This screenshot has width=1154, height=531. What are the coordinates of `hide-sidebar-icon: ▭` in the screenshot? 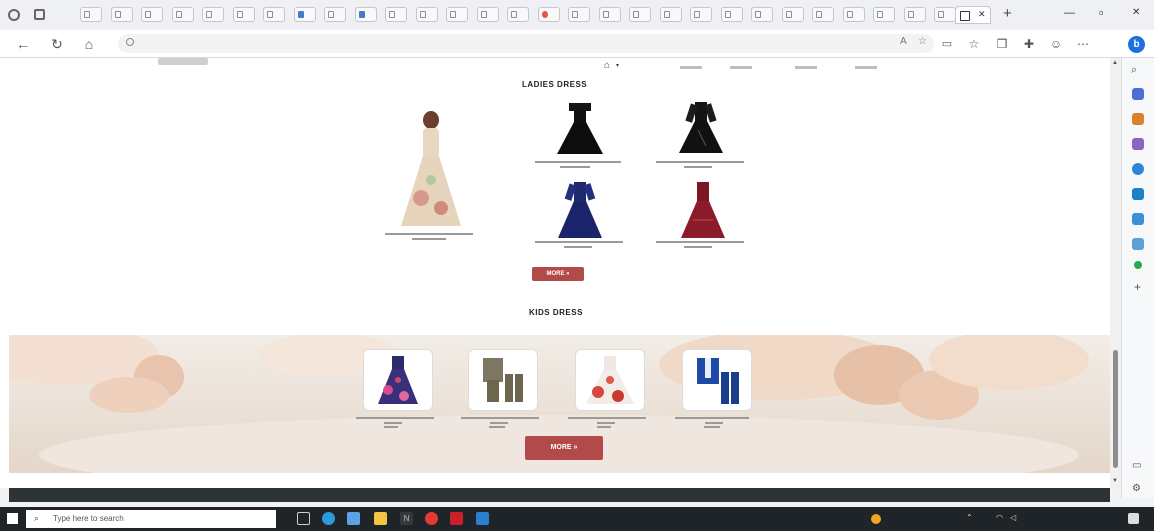 It's located at (1136, 465).